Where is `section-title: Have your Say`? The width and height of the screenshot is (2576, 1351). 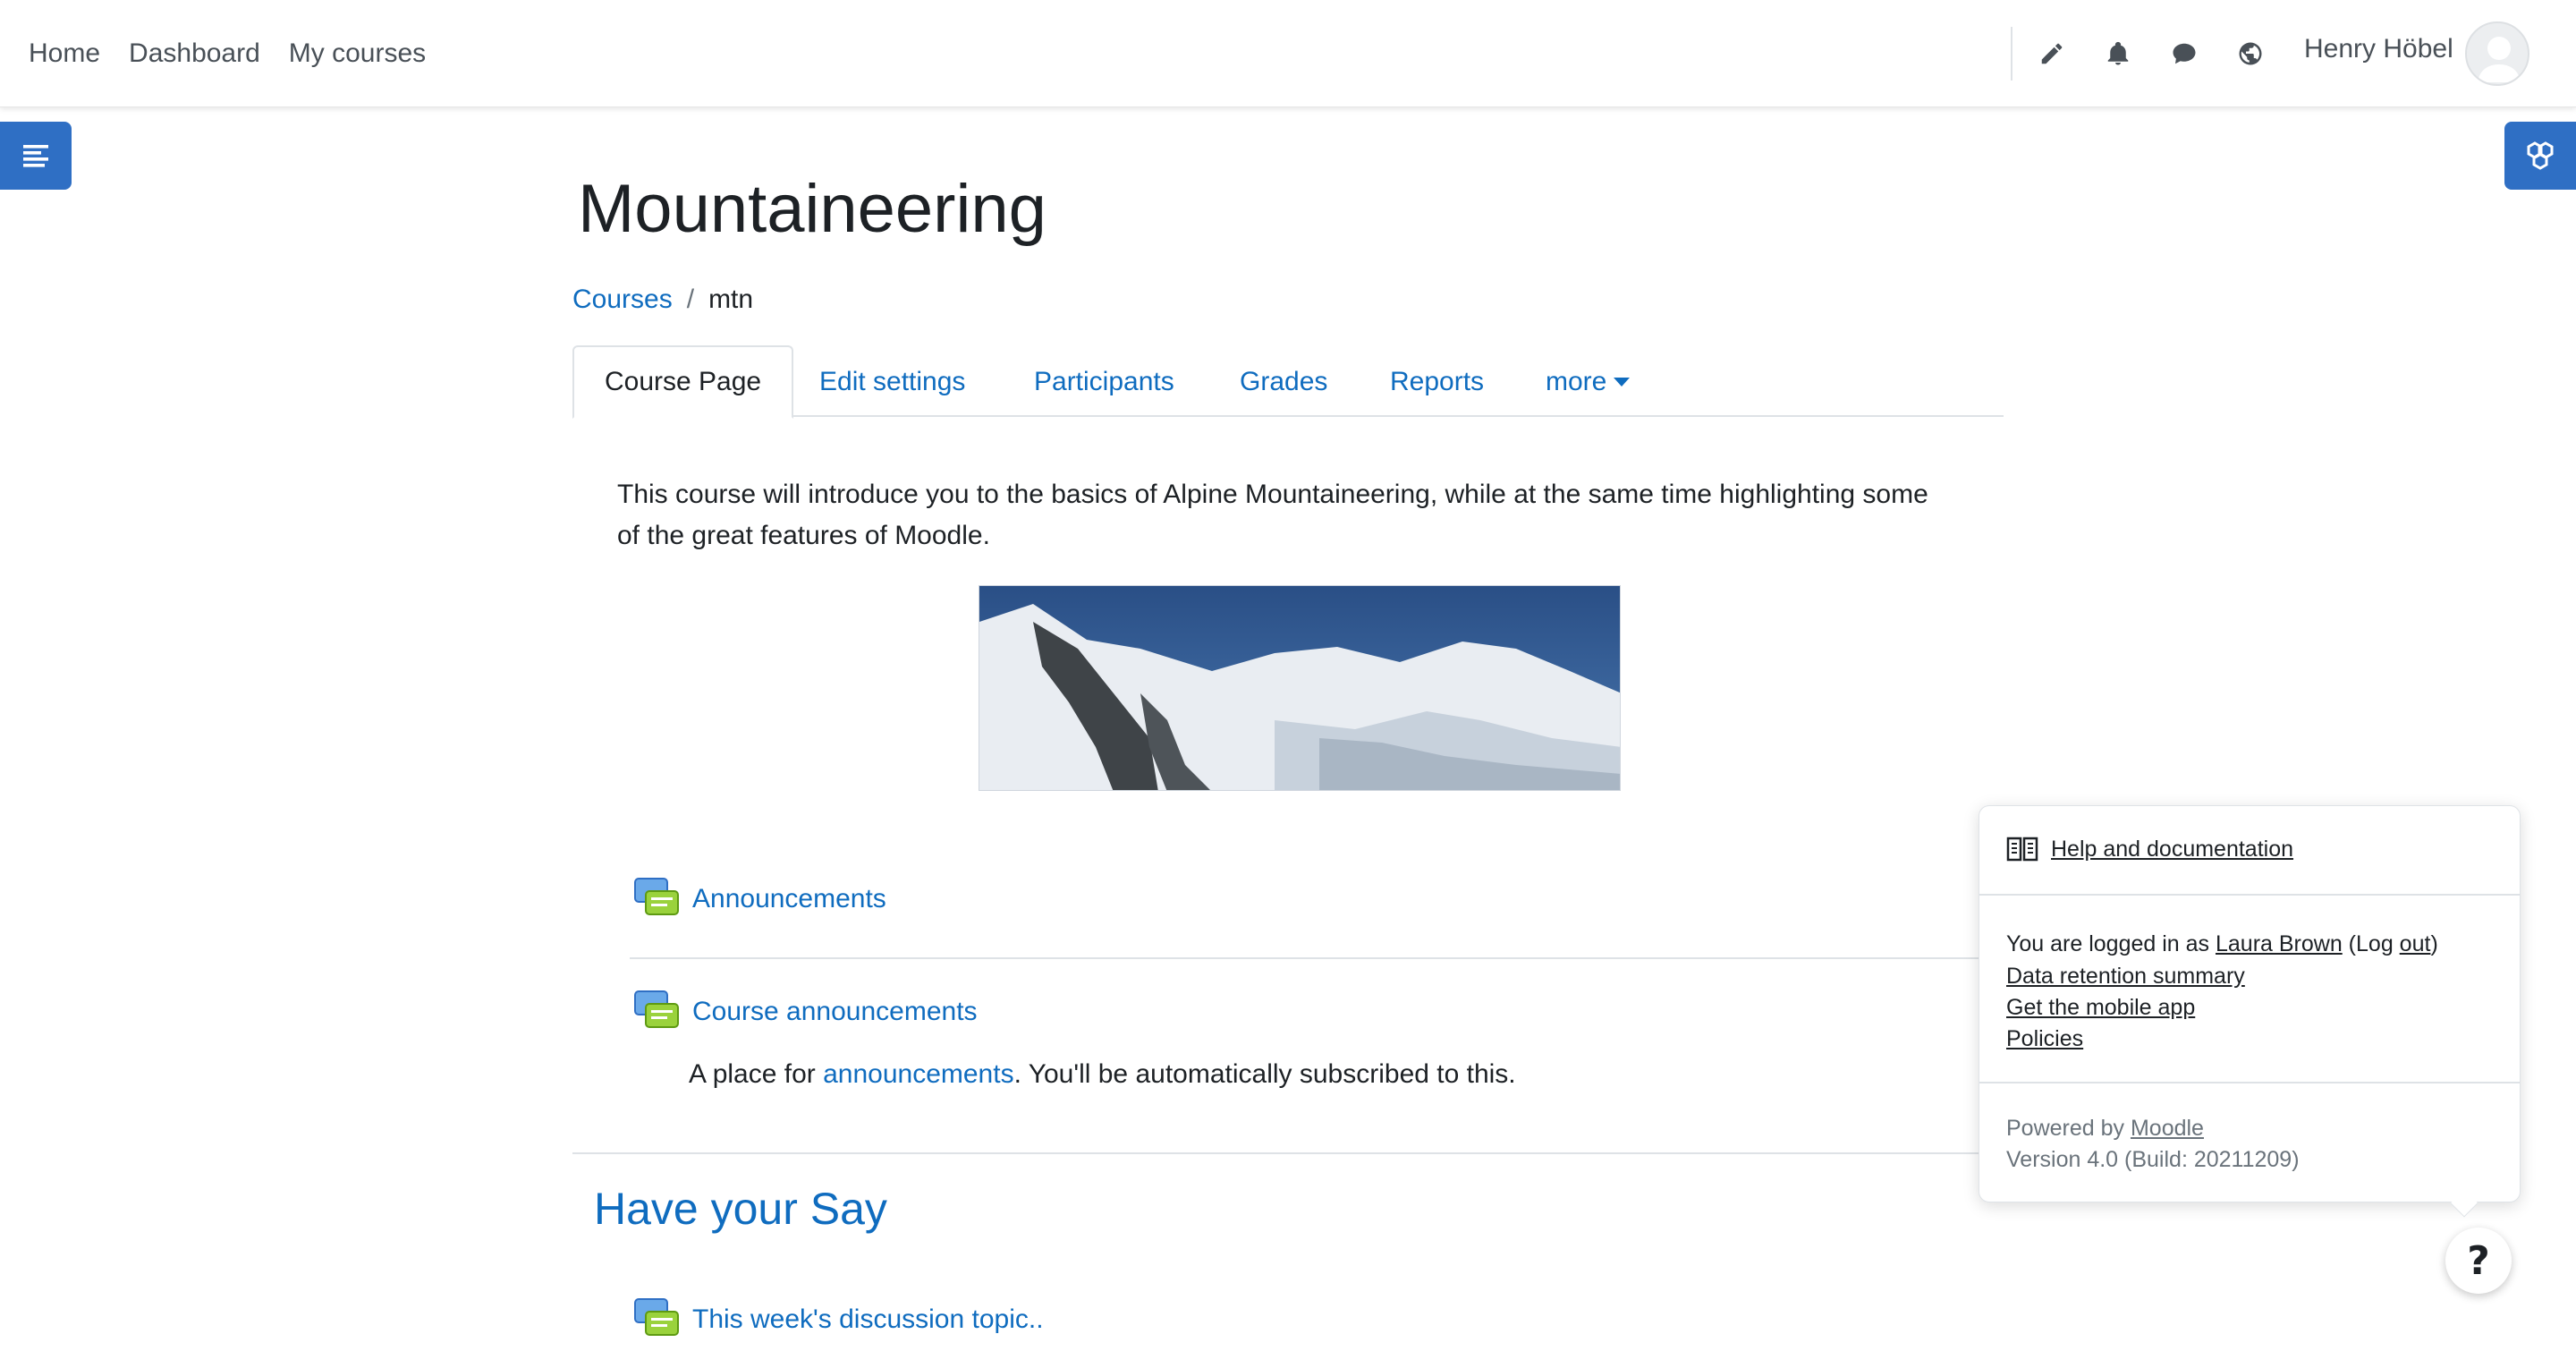
section-title: Have your Say is located at coordinates (740, 1209).